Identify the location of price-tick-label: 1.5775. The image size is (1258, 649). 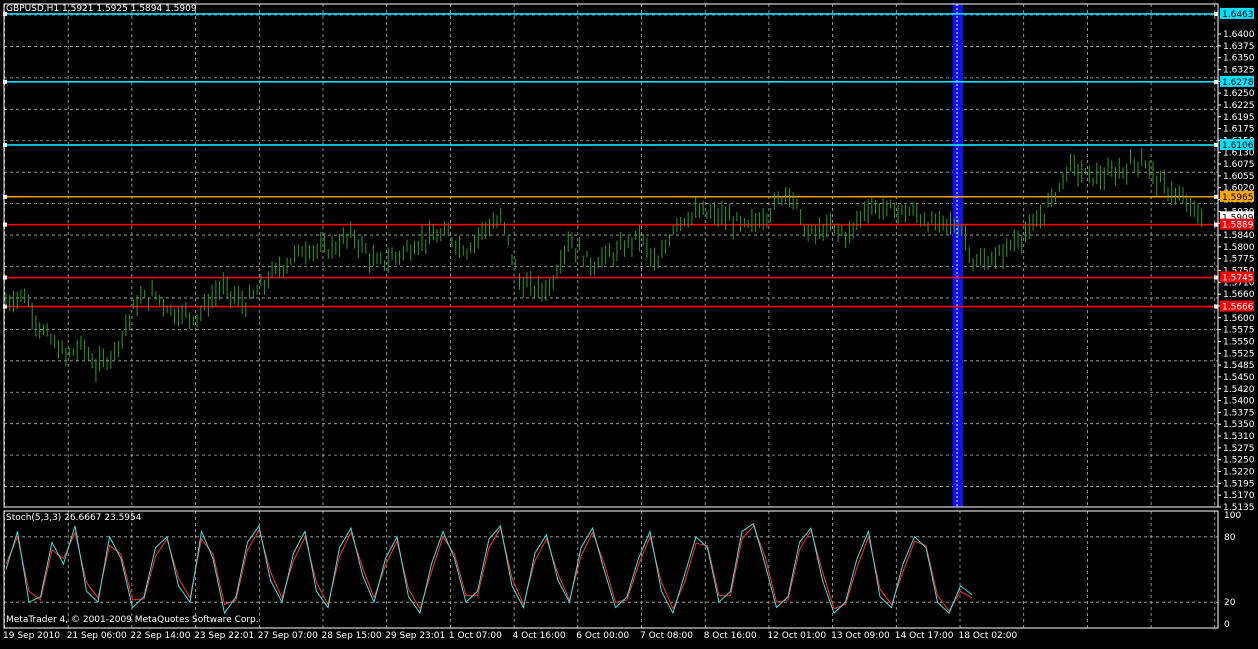
(1239, 260).